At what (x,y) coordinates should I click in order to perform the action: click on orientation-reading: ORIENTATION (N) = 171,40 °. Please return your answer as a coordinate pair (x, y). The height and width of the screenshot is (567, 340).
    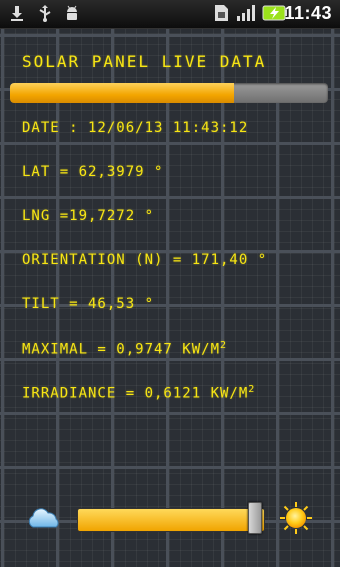
    Looking at the image, I should click on (145, 260).